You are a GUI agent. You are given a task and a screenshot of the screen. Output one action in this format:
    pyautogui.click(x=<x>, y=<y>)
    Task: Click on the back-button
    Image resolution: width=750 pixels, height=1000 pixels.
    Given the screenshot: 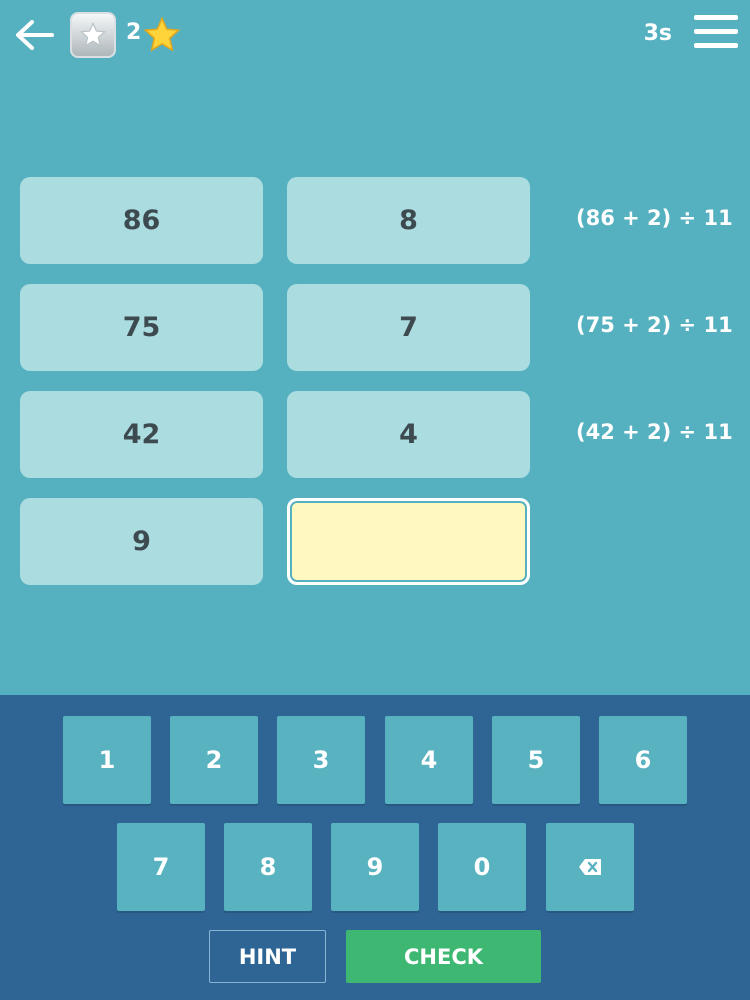 What is the action you would take?
    pyautogui.click(x=35, y=35)
    